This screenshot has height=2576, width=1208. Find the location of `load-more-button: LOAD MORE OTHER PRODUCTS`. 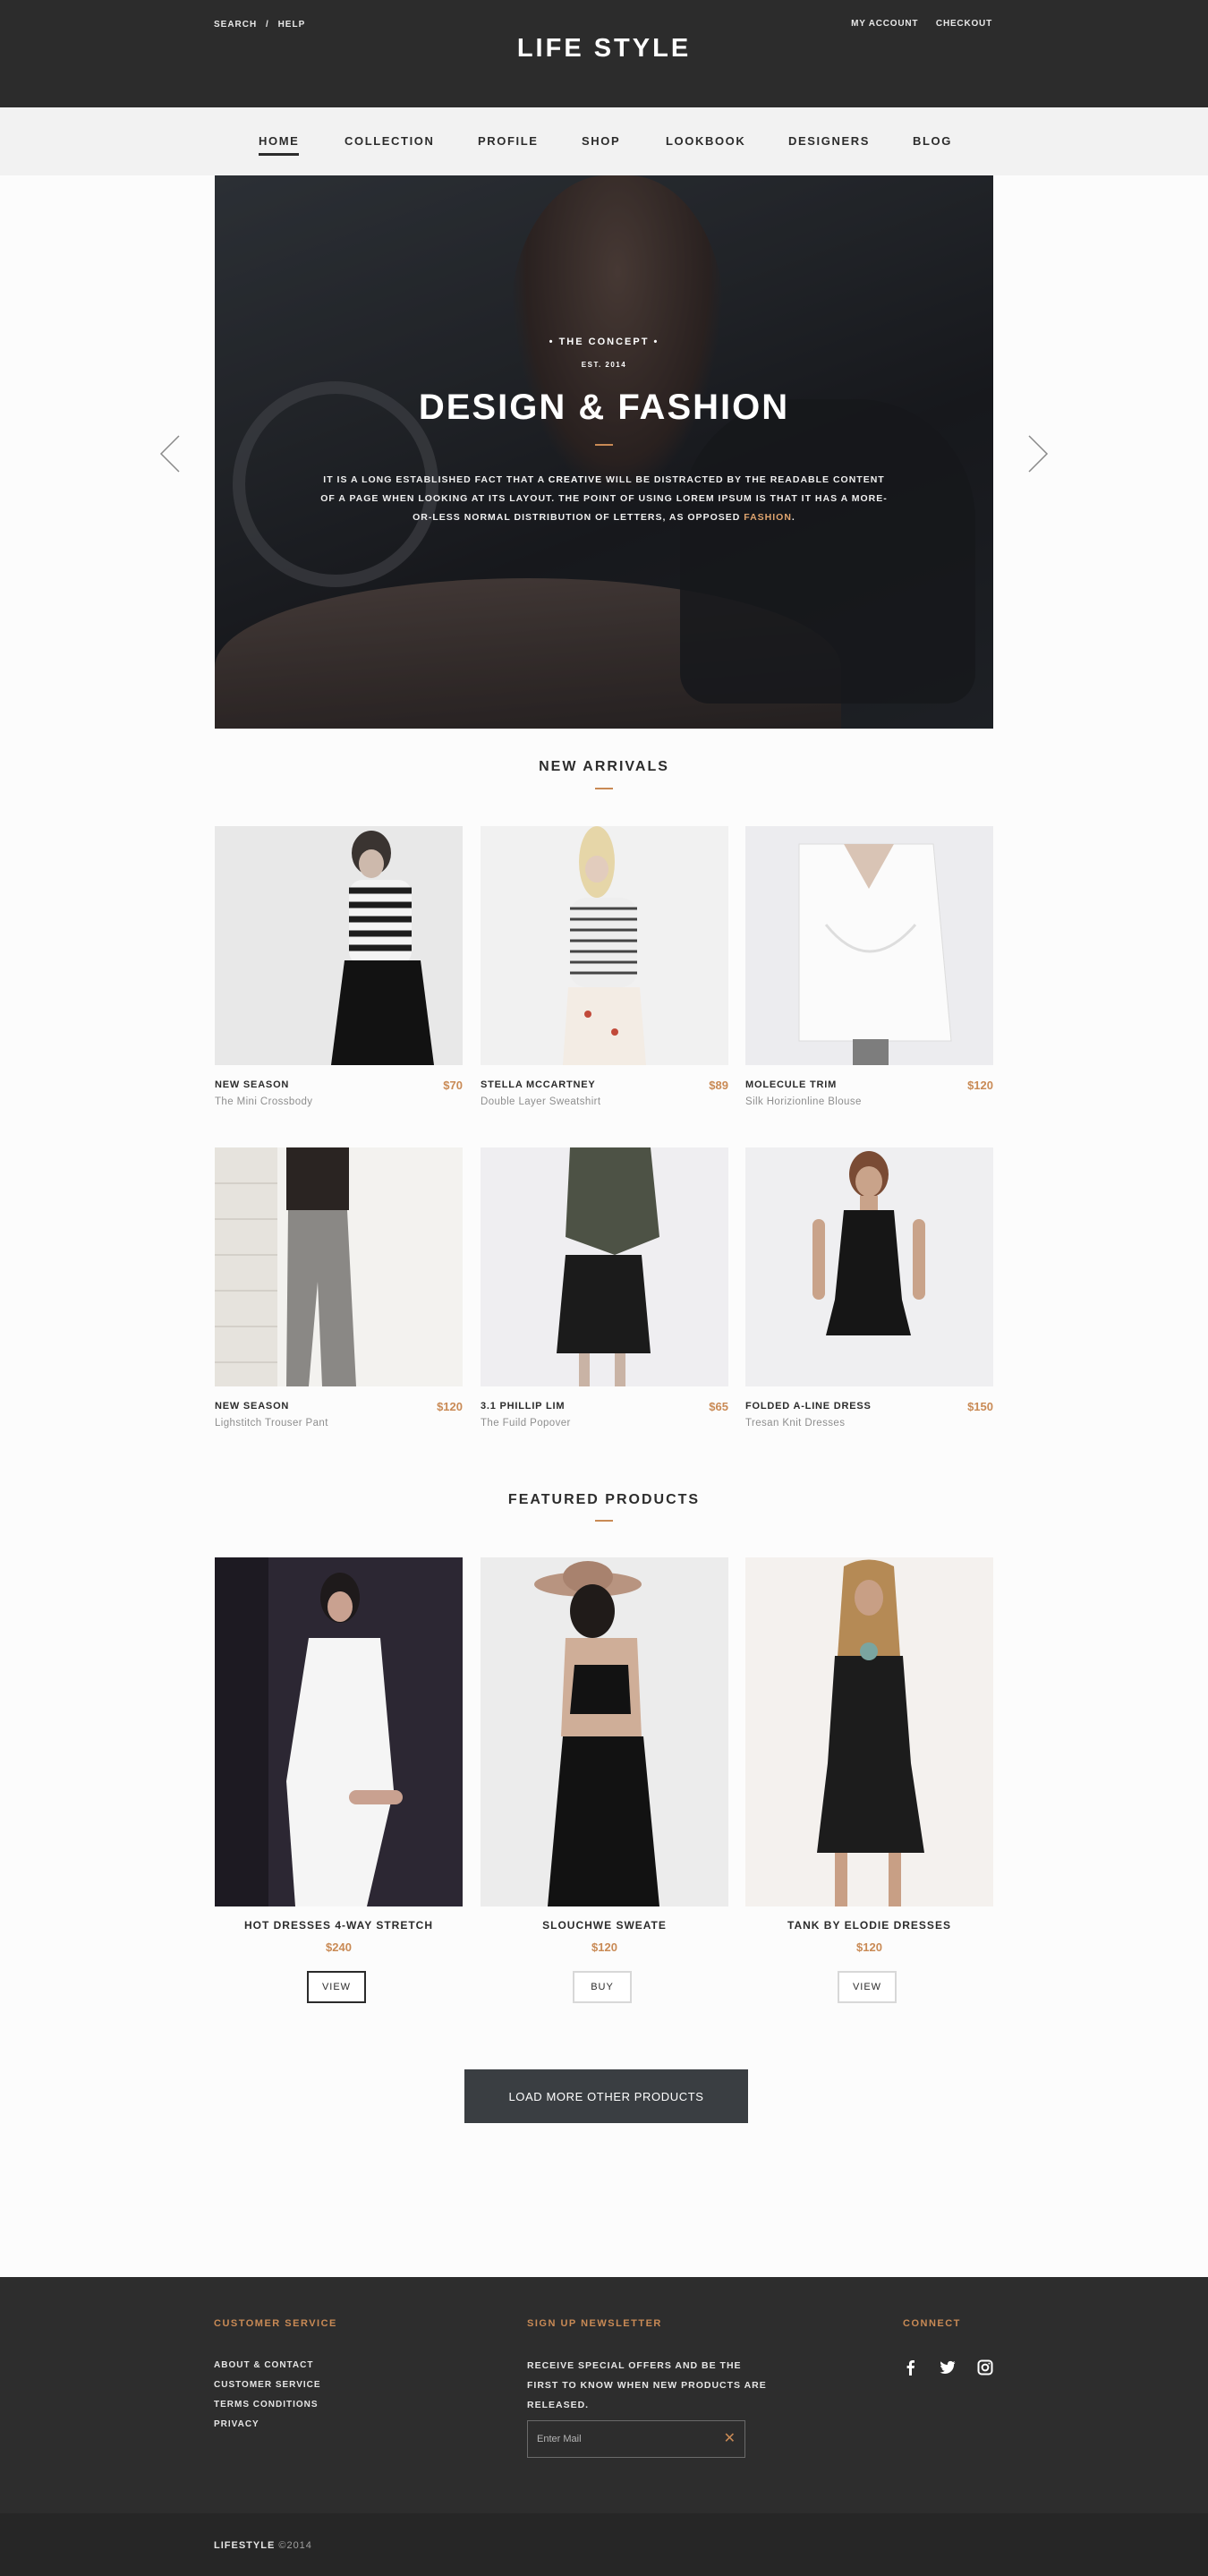

load-more-button: LOAD MORE OTHER PRODUCTS is located at coordinates (606, 2096).